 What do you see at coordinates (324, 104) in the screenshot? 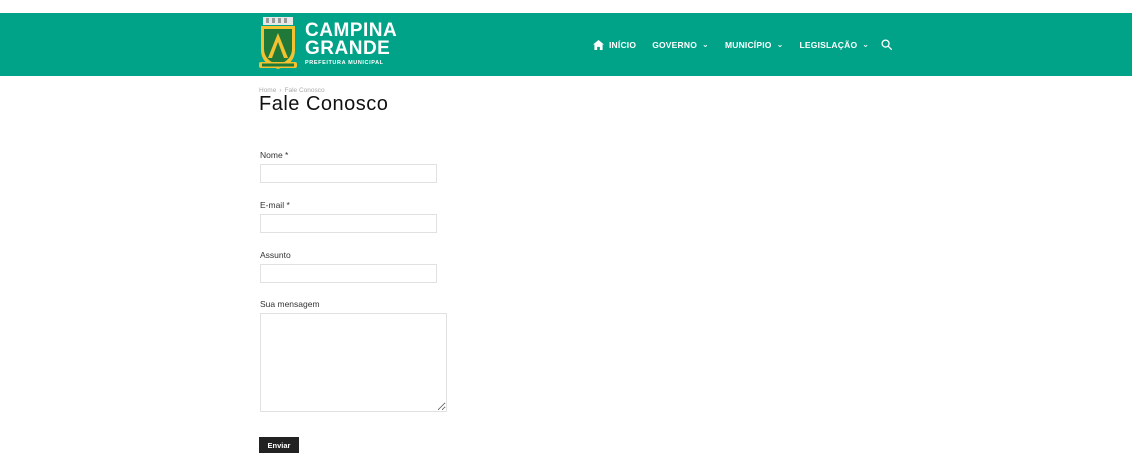
I see `page-title: Fale Conosco` at bounding box center [324, 104].